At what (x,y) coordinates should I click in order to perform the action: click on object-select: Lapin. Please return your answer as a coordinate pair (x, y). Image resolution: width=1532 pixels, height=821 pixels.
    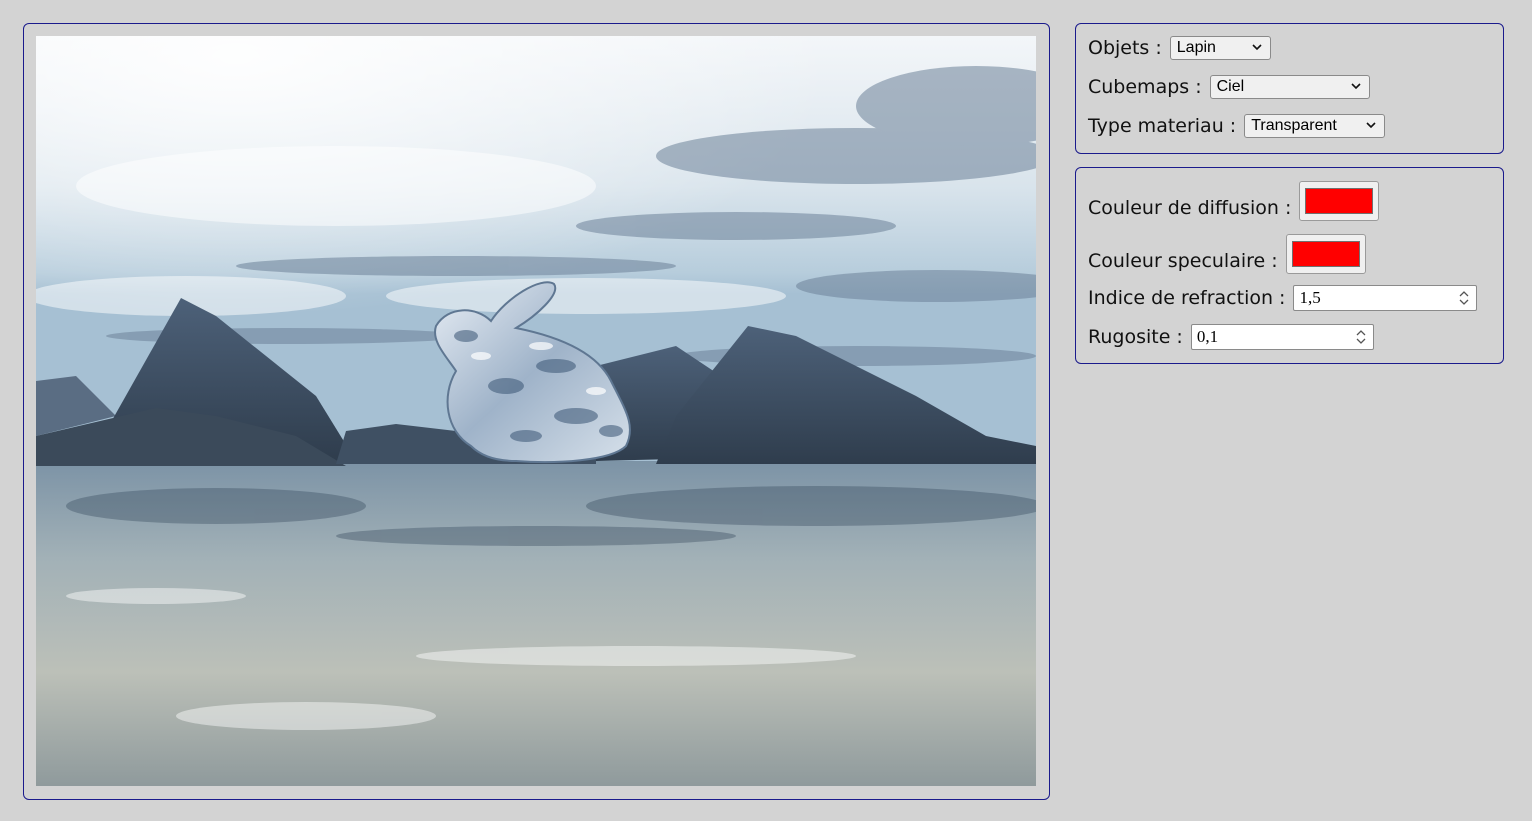
    Looking at the image, I should click on (1220, 48).